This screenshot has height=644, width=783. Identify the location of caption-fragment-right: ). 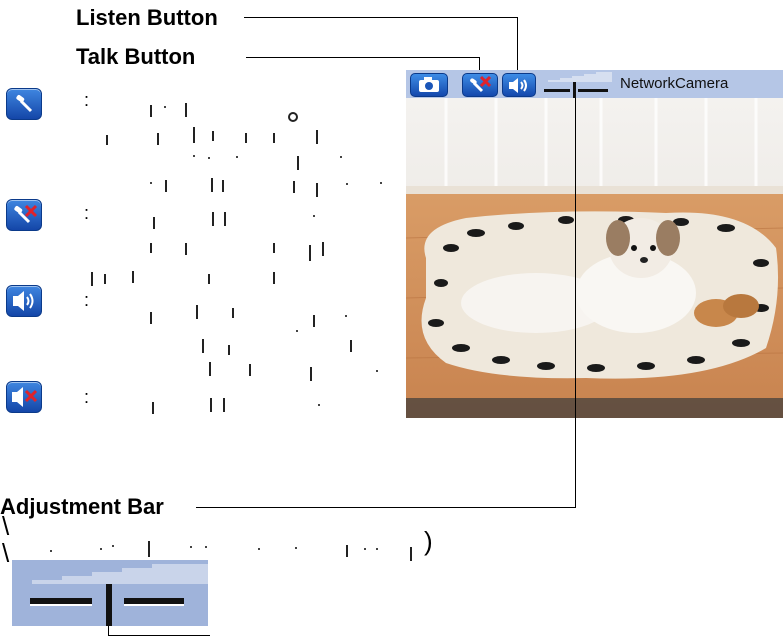
(428, 541).